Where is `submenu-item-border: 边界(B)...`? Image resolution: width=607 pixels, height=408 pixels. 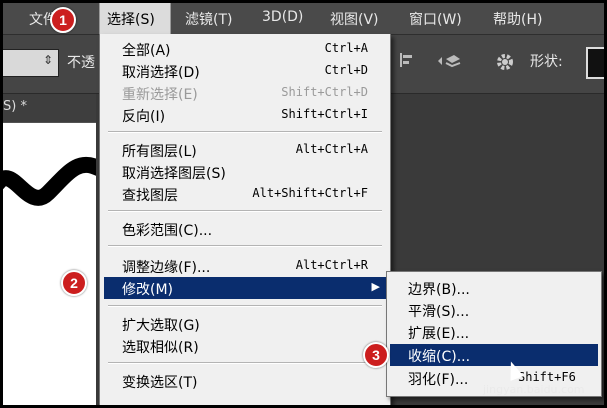
submenu-item-border: 边界(B)... is located at coordinates (494, 288).